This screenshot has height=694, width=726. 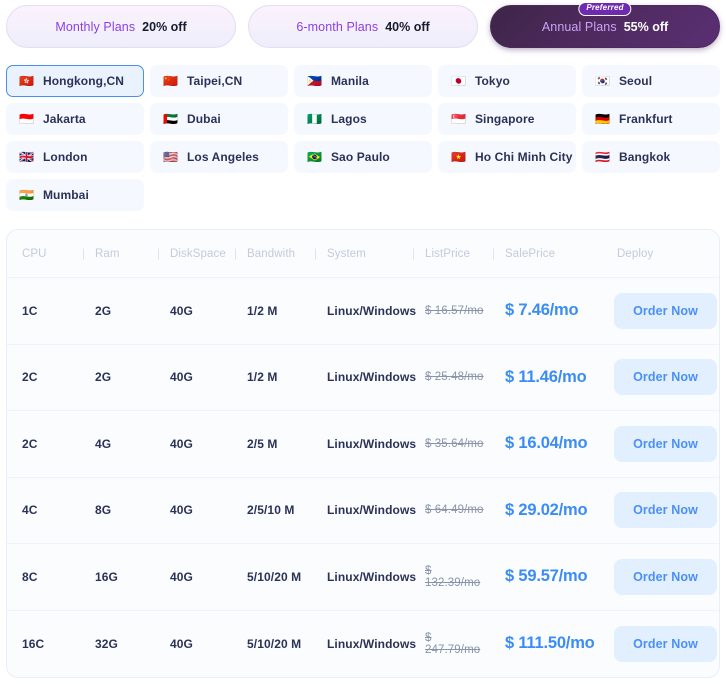 What do you see at coordinates (26, 119) in the screenshot?
I see `flag-icon: 🇮🇩` at bounding box center [26, 119].